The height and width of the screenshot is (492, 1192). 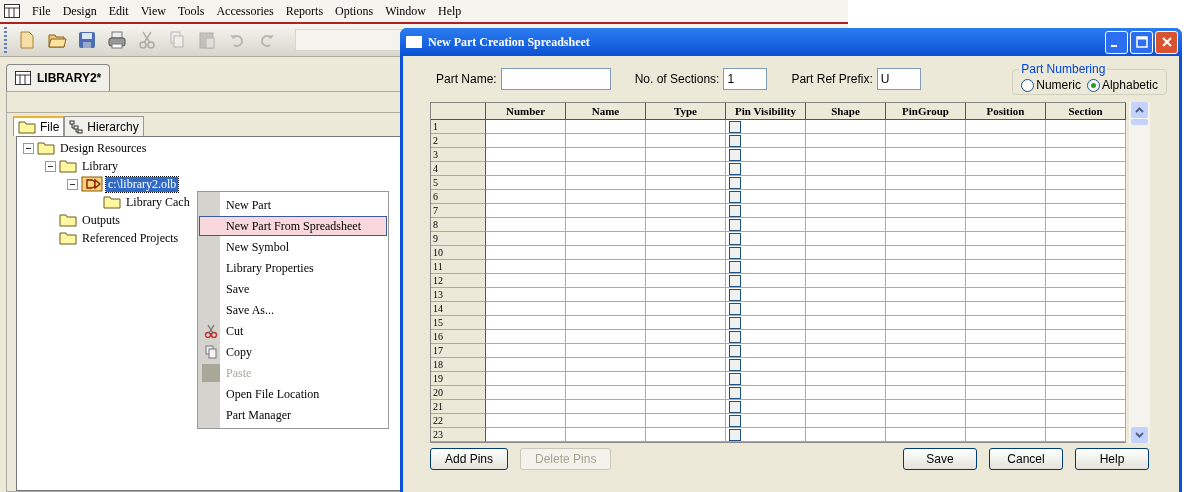 What do you see at coordinates (458, 337) in the screenshot?
I see `row-header: 16` at bounding box center [458, 337].